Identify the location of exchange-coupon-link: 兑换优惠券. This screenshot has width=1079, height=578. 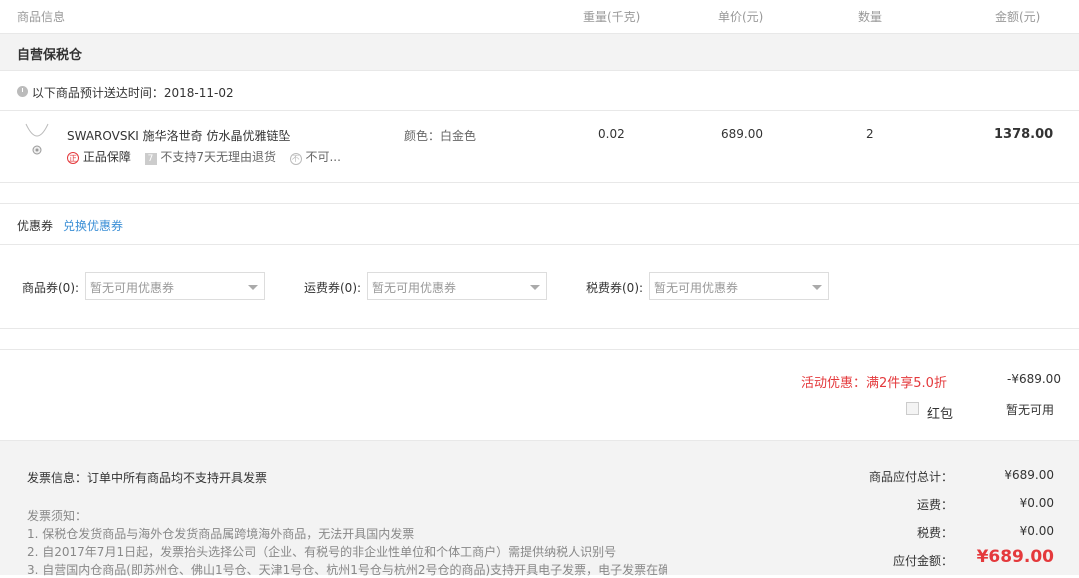
(93, 225).